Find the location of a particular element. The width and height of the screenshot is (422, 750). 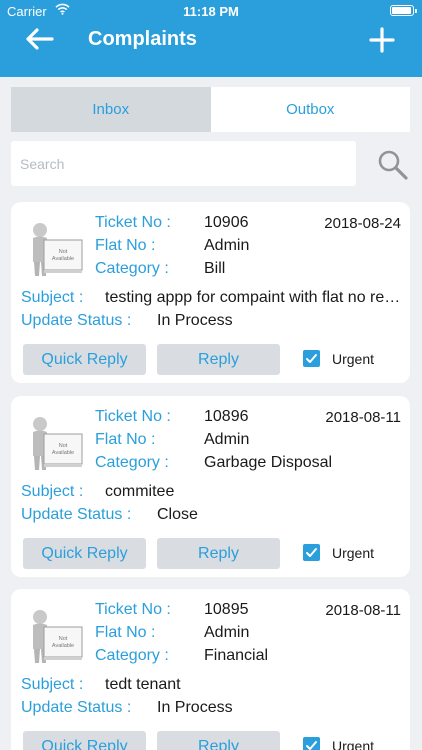

tab-inbox: Inbox is located at coordinates (111, 109).